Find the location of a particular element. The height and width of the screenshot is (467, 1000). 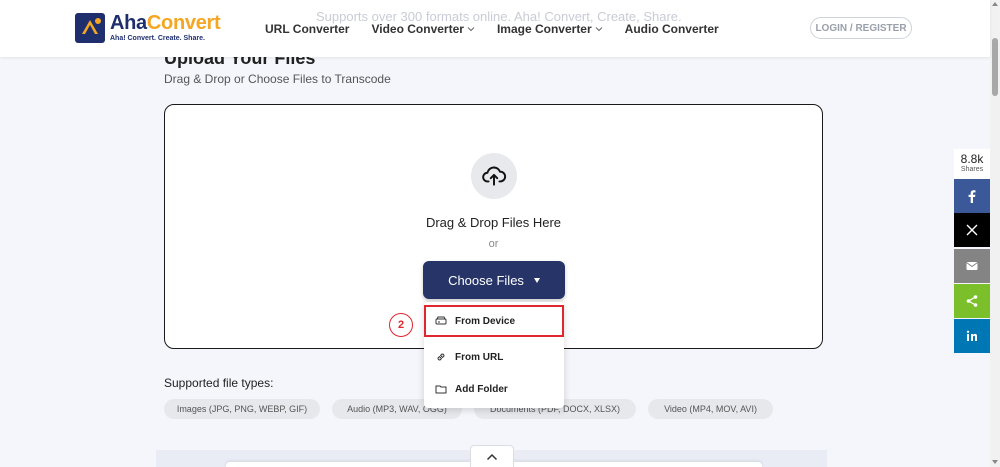

chevron-up-icon is located at coordinates (492, 456).